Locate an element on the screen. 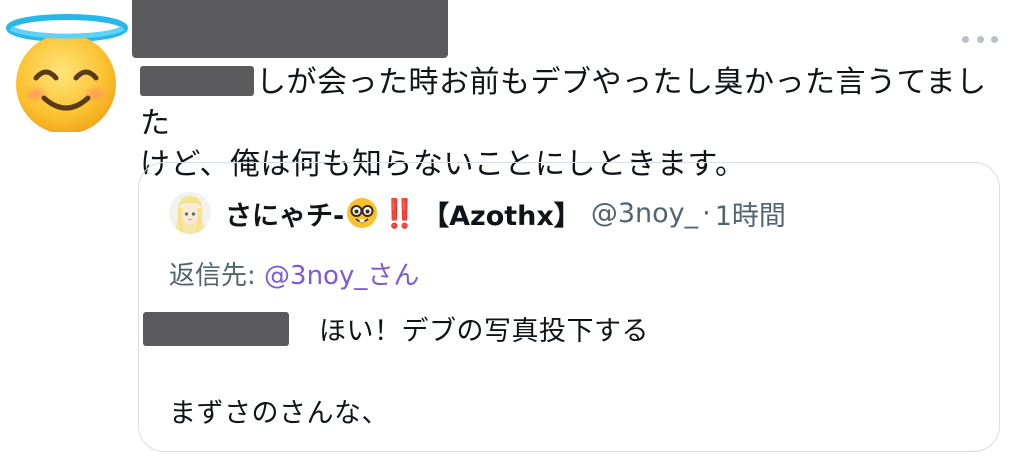 The width and height of the screenshot is (1024, 464). tweet-text-line-1-content: しが会った時お前もデブやったし臭かった言うてました is located at coordinates (563, 103).